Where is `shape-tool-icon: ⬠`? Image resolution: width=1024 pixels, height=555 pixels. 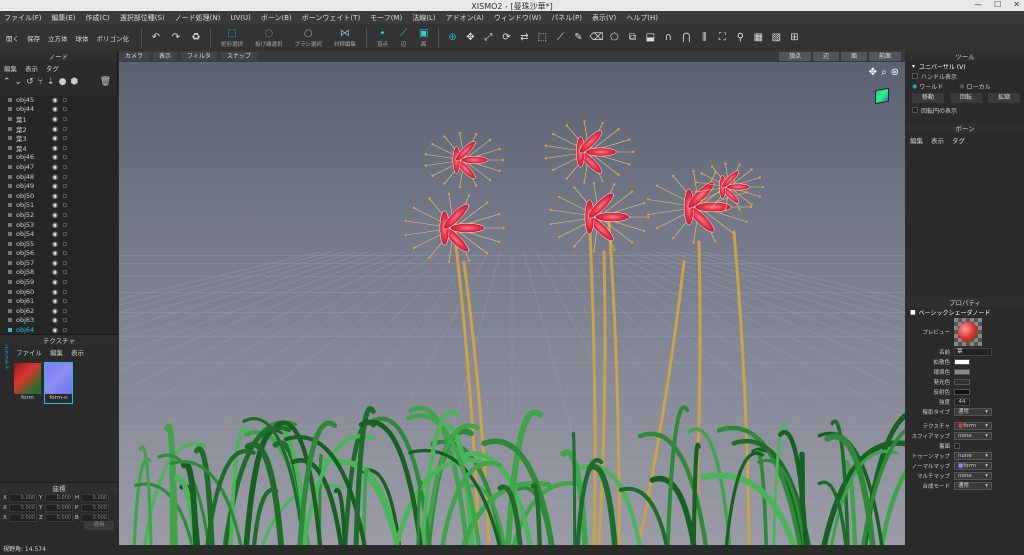 shape-tool-icon: ⬠ is located at coordinates (614, 38).